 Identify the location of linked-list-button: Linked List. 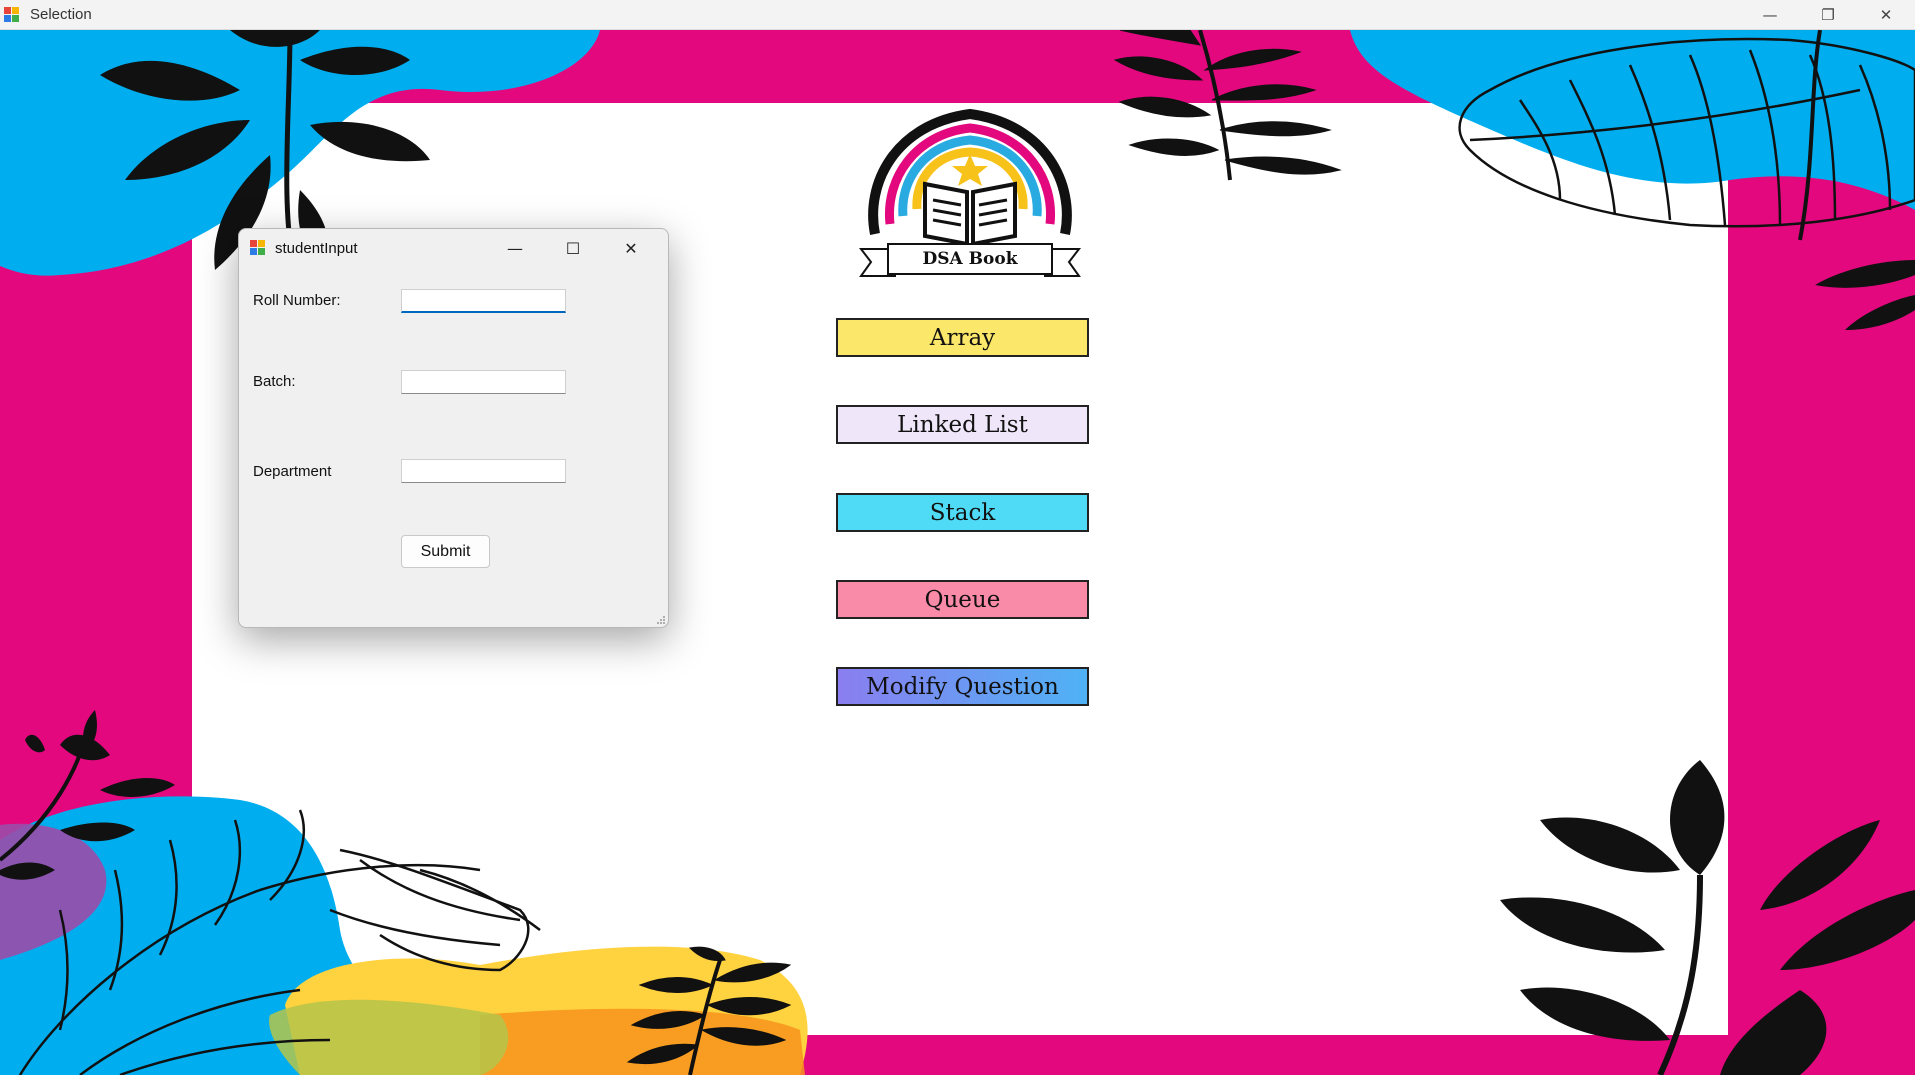
(962, 424).